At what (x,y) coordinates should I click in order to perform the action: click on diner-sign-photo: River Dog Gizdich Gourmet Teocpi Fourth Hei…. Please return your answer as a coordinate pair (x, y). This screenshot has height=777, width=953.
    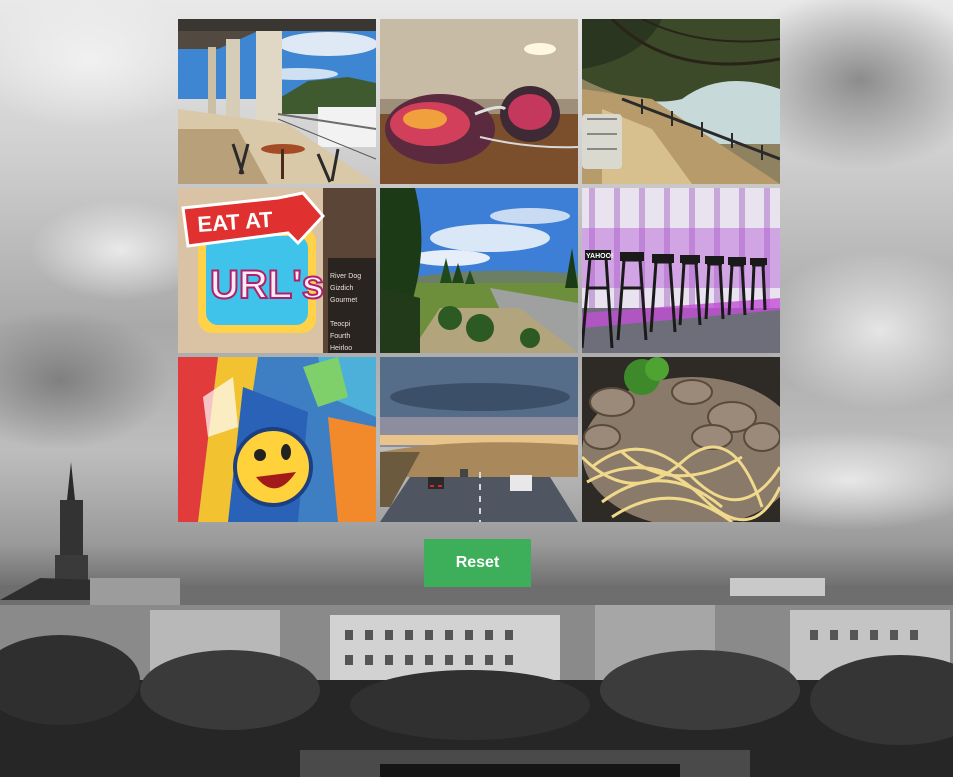
    Looking at the image, I should click on (277, 270).